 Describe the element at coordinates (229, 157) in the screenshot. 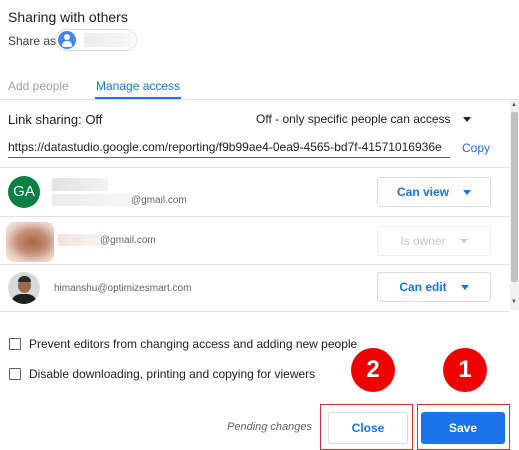

I see `share-url-underline` at that location.